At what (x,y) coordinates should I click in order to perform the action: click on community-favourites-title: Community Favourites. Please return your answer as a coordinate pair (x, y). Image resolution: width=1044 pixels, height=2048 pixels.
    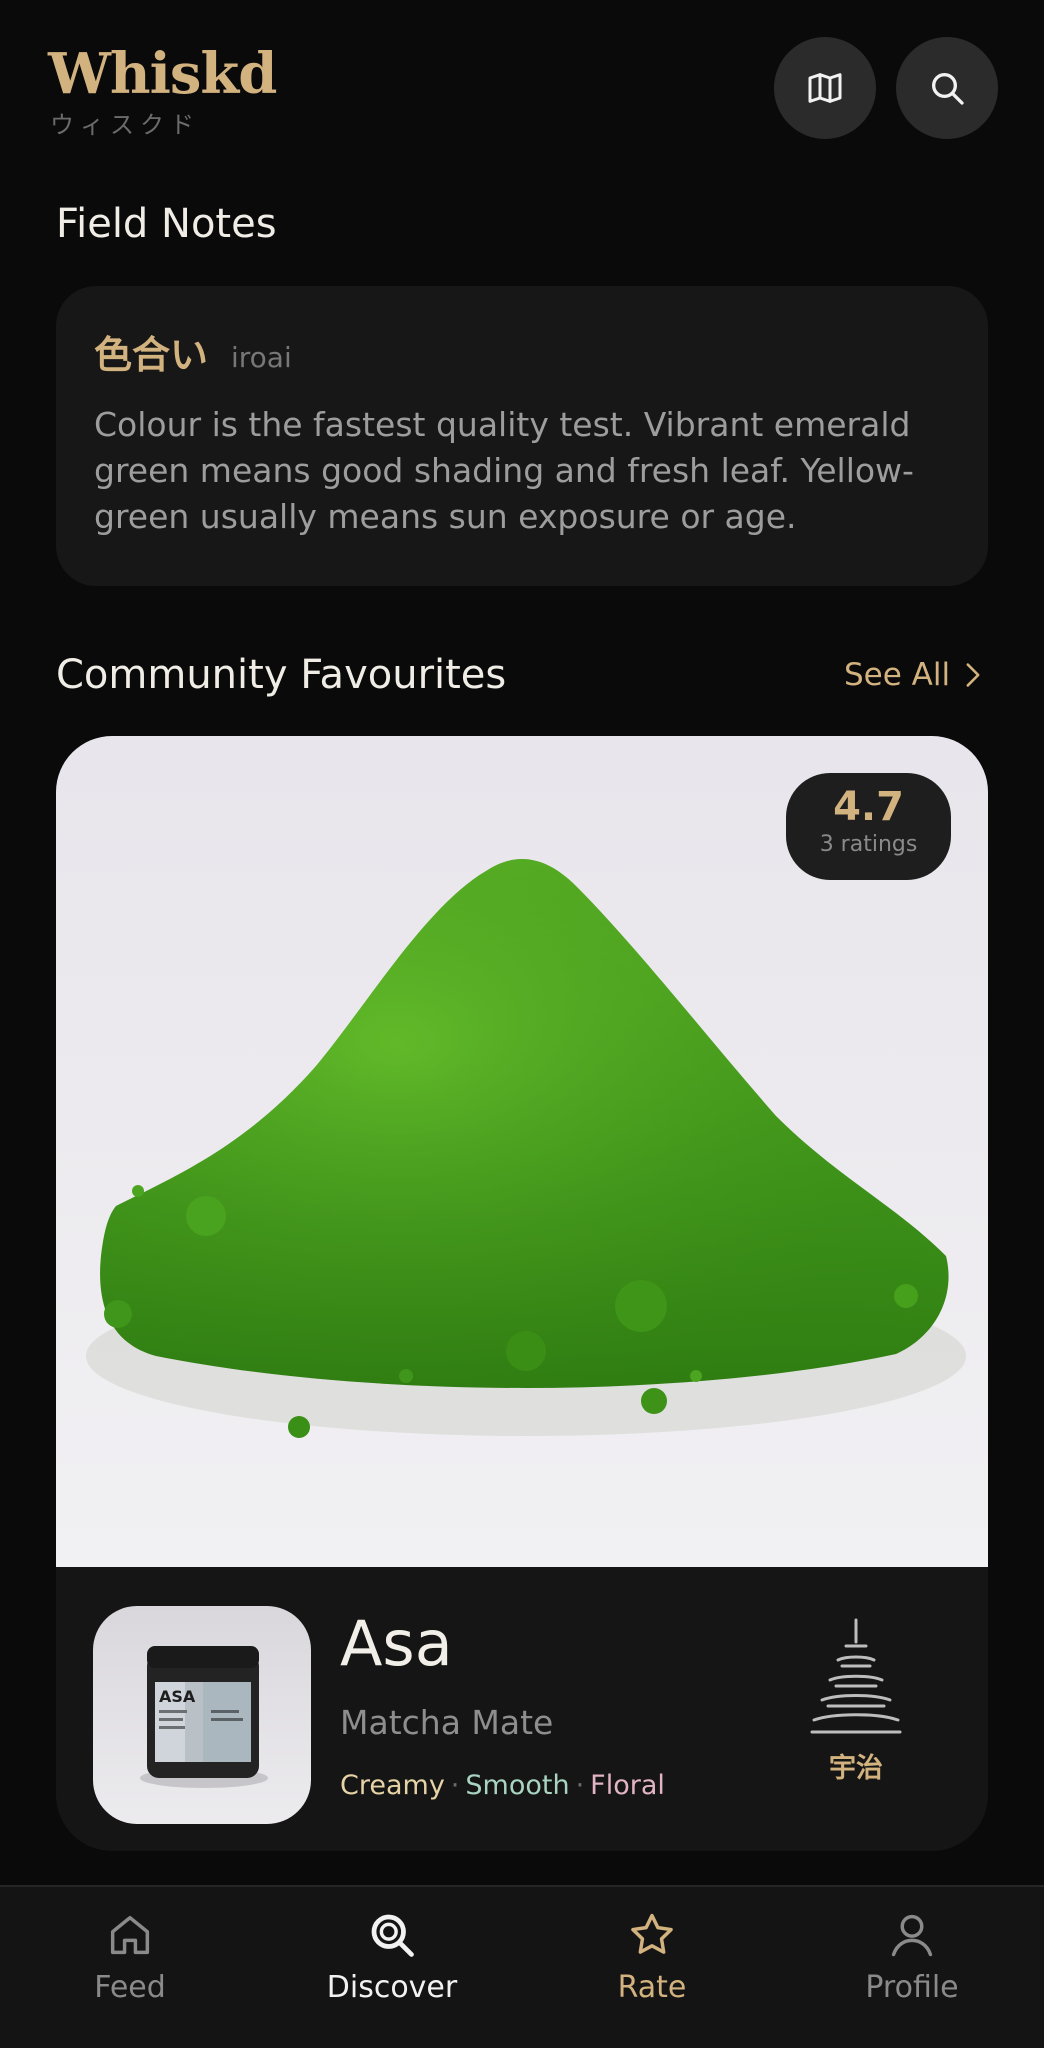
    Looking at the image, I should click on (281, 675).